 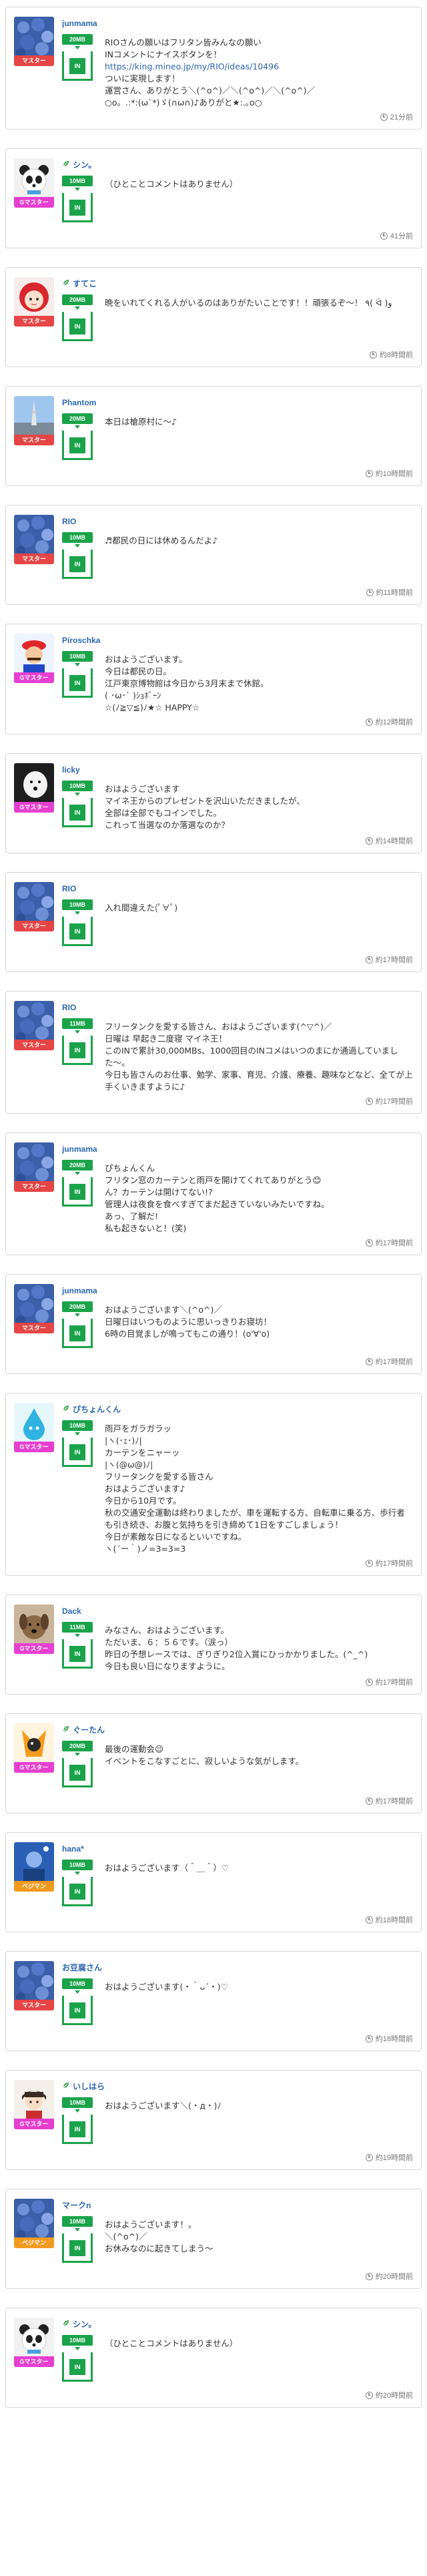 I want to click on user-name-link: Phantom, so click(x=238, y=402).